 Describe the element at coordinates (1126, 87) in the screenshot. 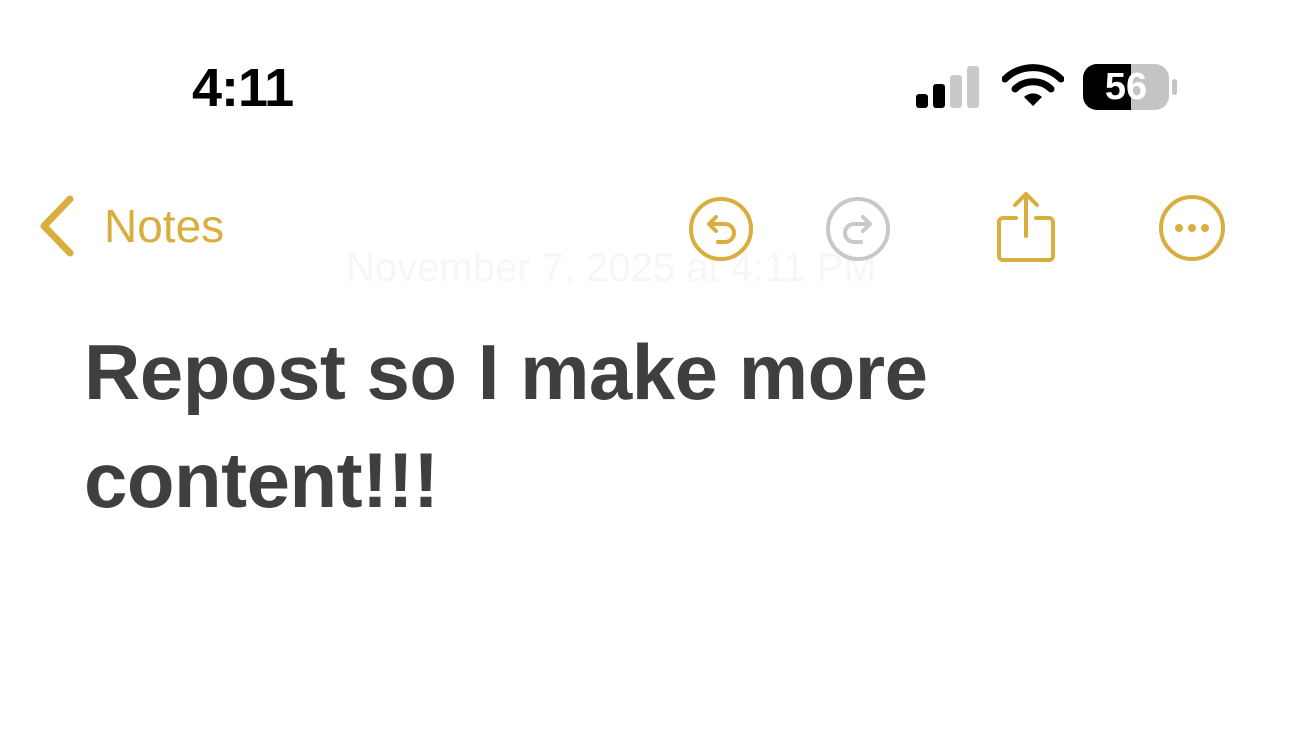

I see `battery-percent: 56` at that location.